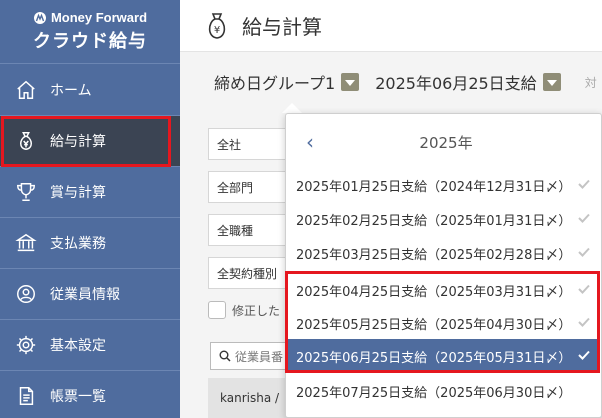 Image resolution: width=602 pixels, height=418 pixels. Describe the element at coordinates (590, 82) in the screenshot. I see `extra-label: 対` at that location.